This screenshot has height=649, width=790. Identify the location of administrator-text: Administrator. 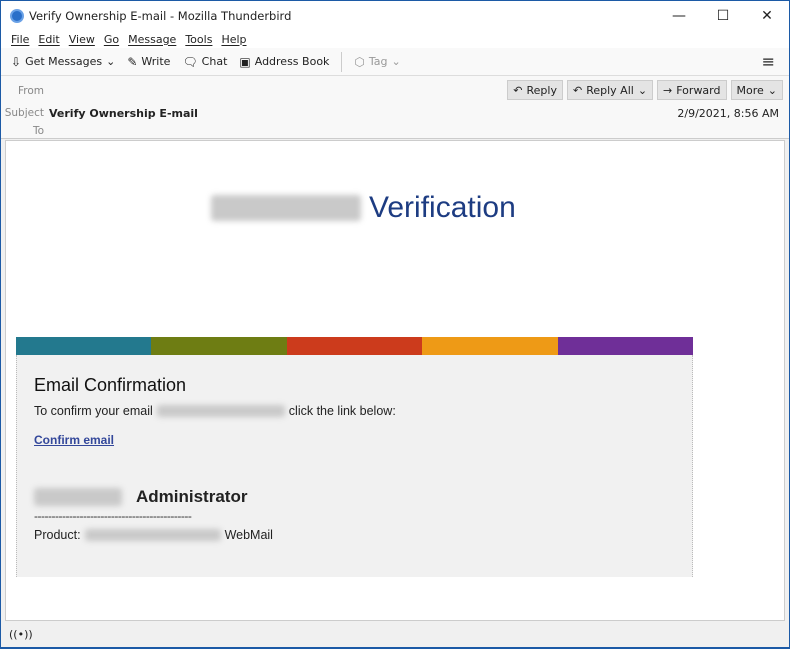
(192, 496).